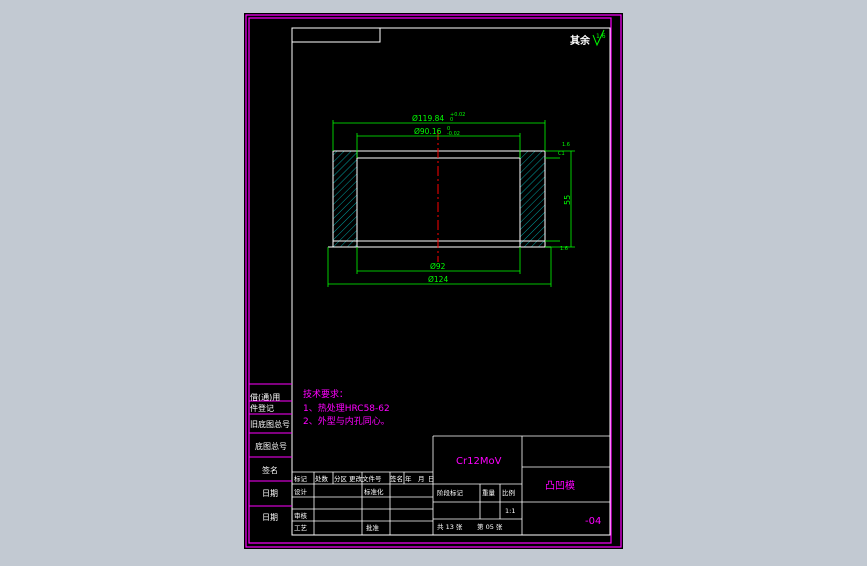  What do you see at coordinates (489, 493) in the screenshot?
I see `label-weight: 重量` at bounding box center [489, 493].